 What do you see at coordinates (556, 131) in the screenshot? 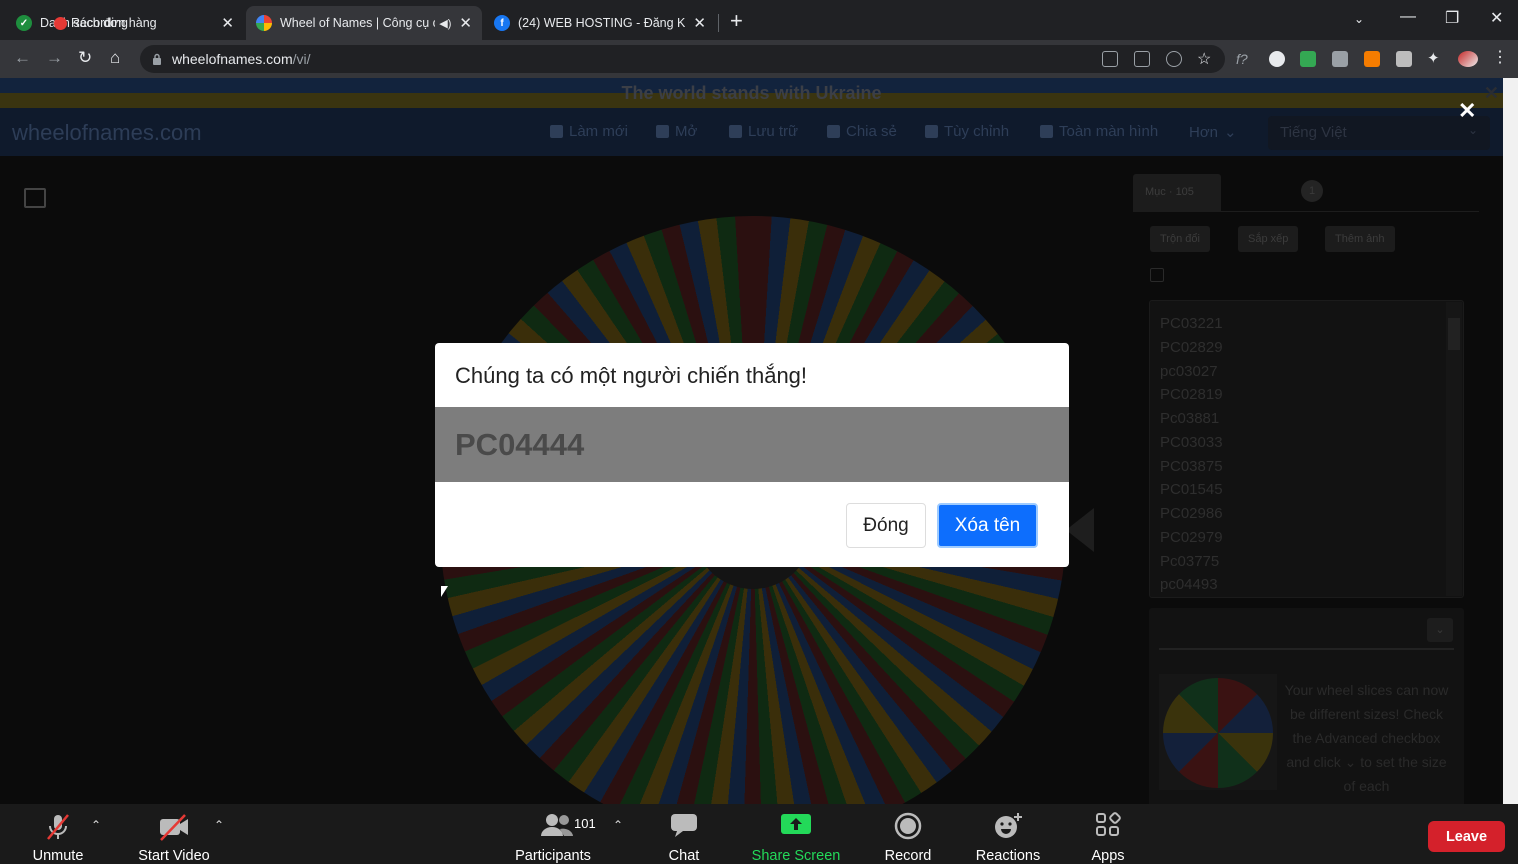
I see `file-icon` at bounding box center [556, 131].